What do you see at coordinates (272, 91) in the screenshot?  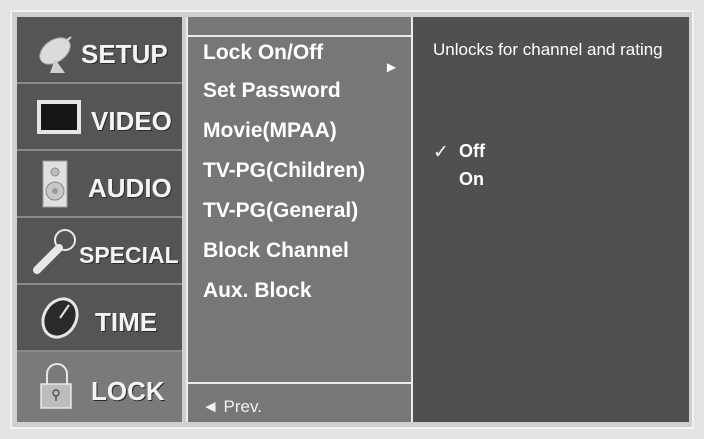 I see `menu-item-set-password: Set Password` at bounding box center [272, 91].